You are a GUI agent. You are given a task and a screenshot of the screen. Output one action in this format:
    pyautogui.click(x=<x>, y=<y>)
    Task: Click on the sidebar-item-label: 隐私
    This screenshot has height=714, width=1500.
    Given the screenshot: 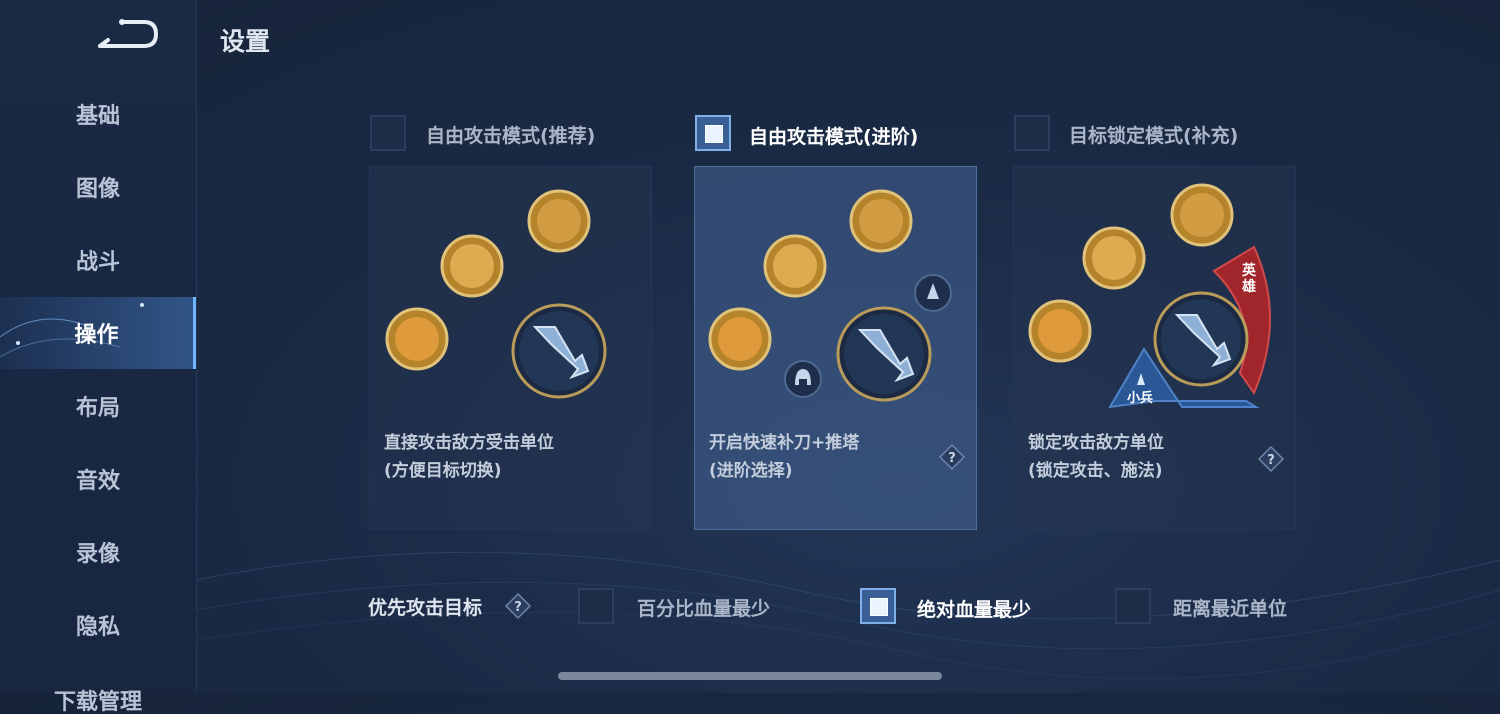 What is the action you would take?
    pyautogui.click(x=97, y=627)
    